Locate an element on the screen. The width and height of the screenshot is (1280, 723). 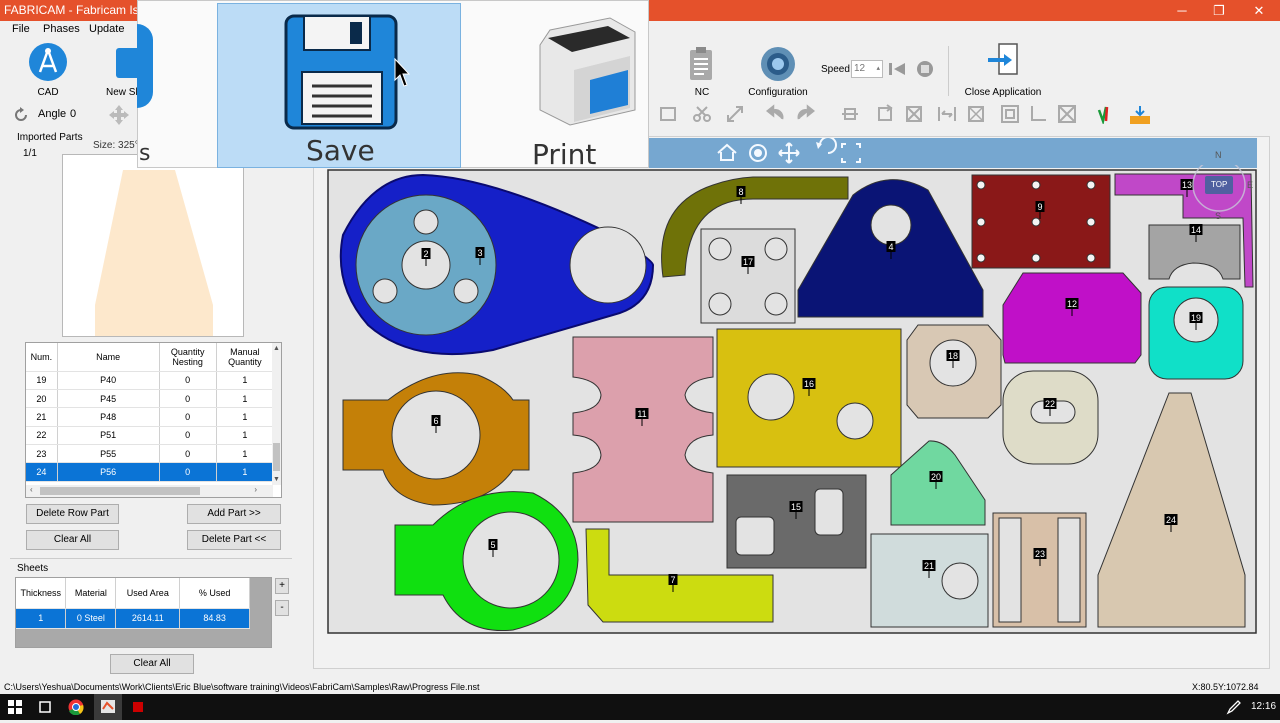
table-cell: 1 is located at coordinates (245, 399).